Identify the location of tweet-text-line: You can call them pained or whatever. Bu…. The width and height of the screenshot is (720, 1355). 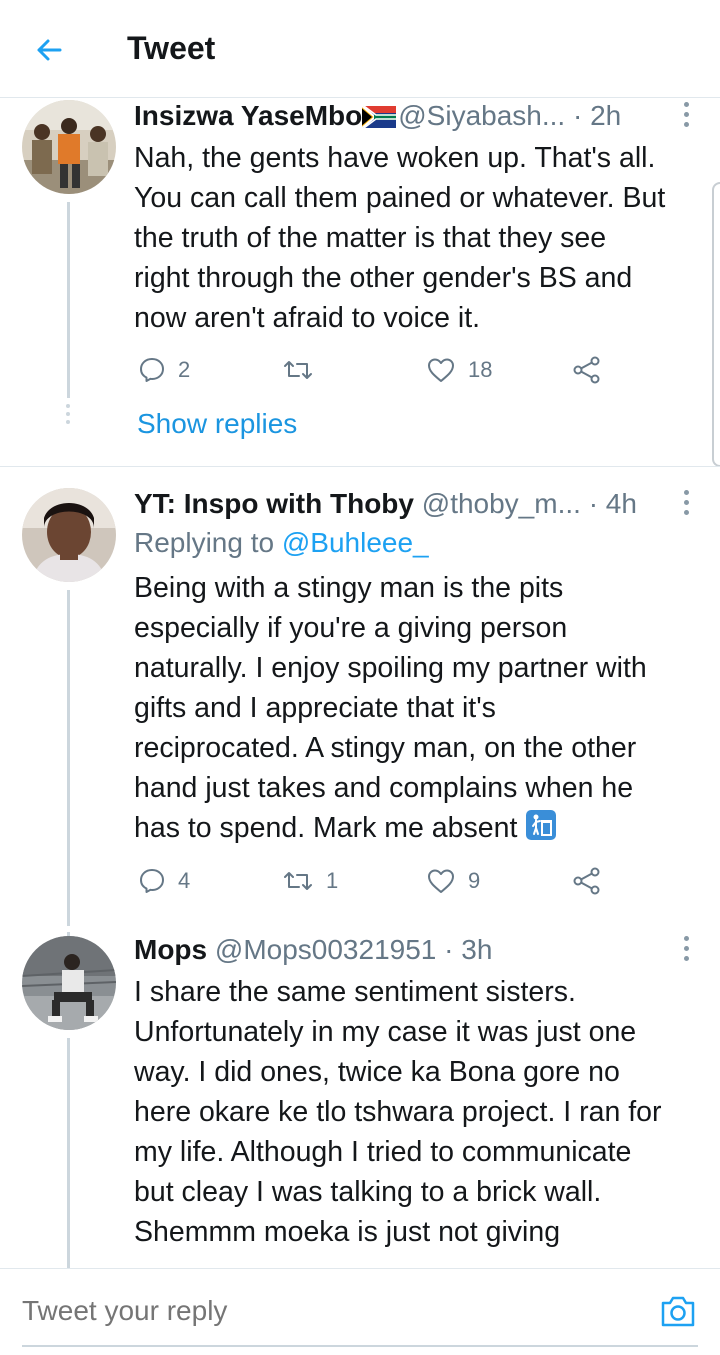
(400, 198).